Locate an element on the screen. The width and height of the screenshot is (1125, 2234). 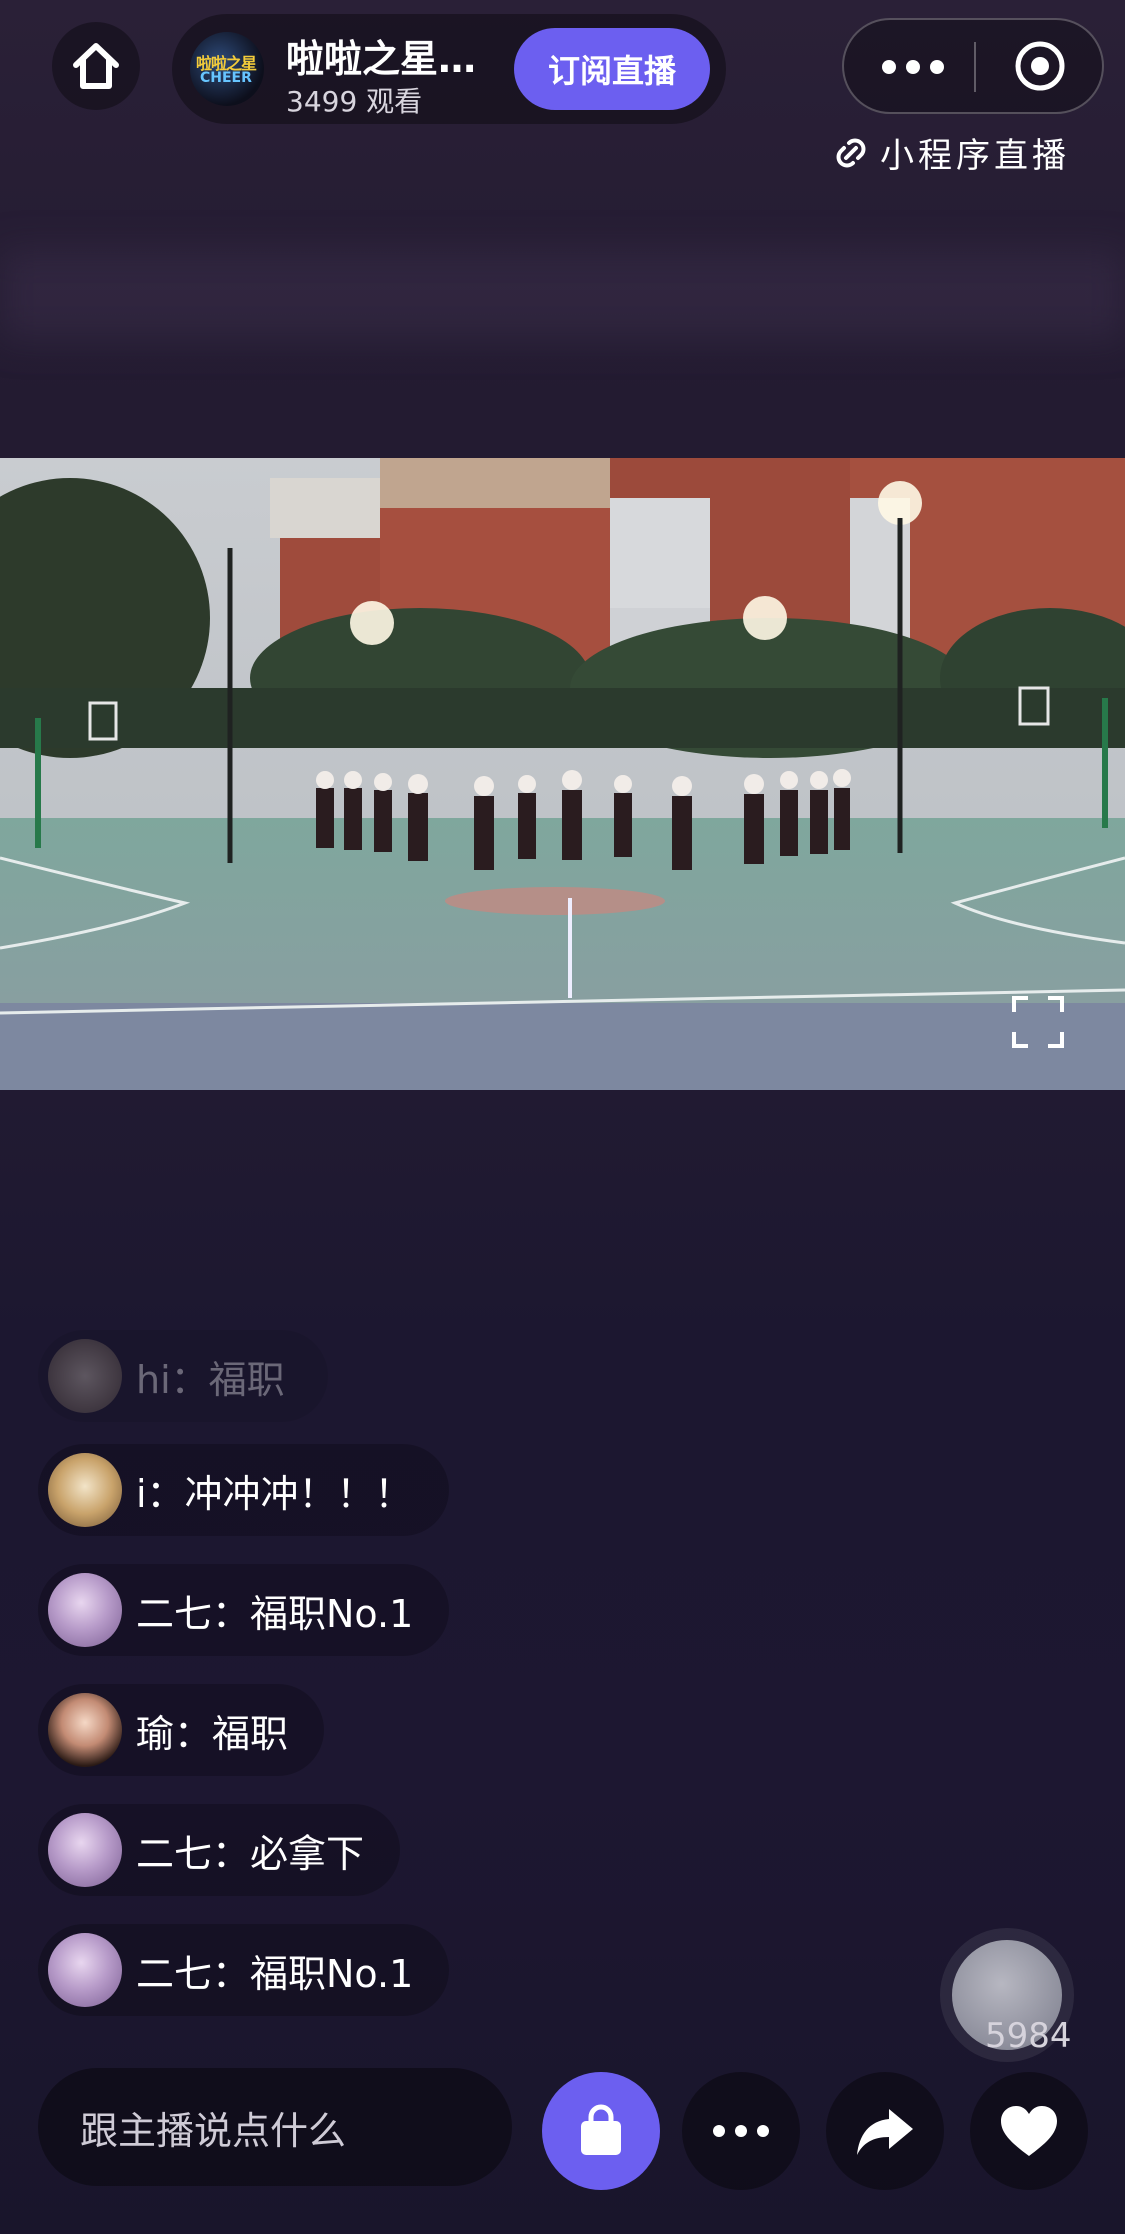
comment-text: i：冲冲冲！！！ is located at coordinates (274, 1493).